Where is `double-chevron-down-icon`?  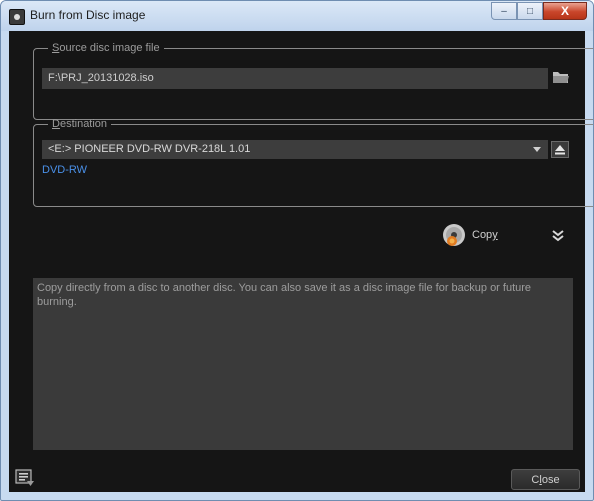 double-chevron-down-icon is located at coordinates (558, 235).